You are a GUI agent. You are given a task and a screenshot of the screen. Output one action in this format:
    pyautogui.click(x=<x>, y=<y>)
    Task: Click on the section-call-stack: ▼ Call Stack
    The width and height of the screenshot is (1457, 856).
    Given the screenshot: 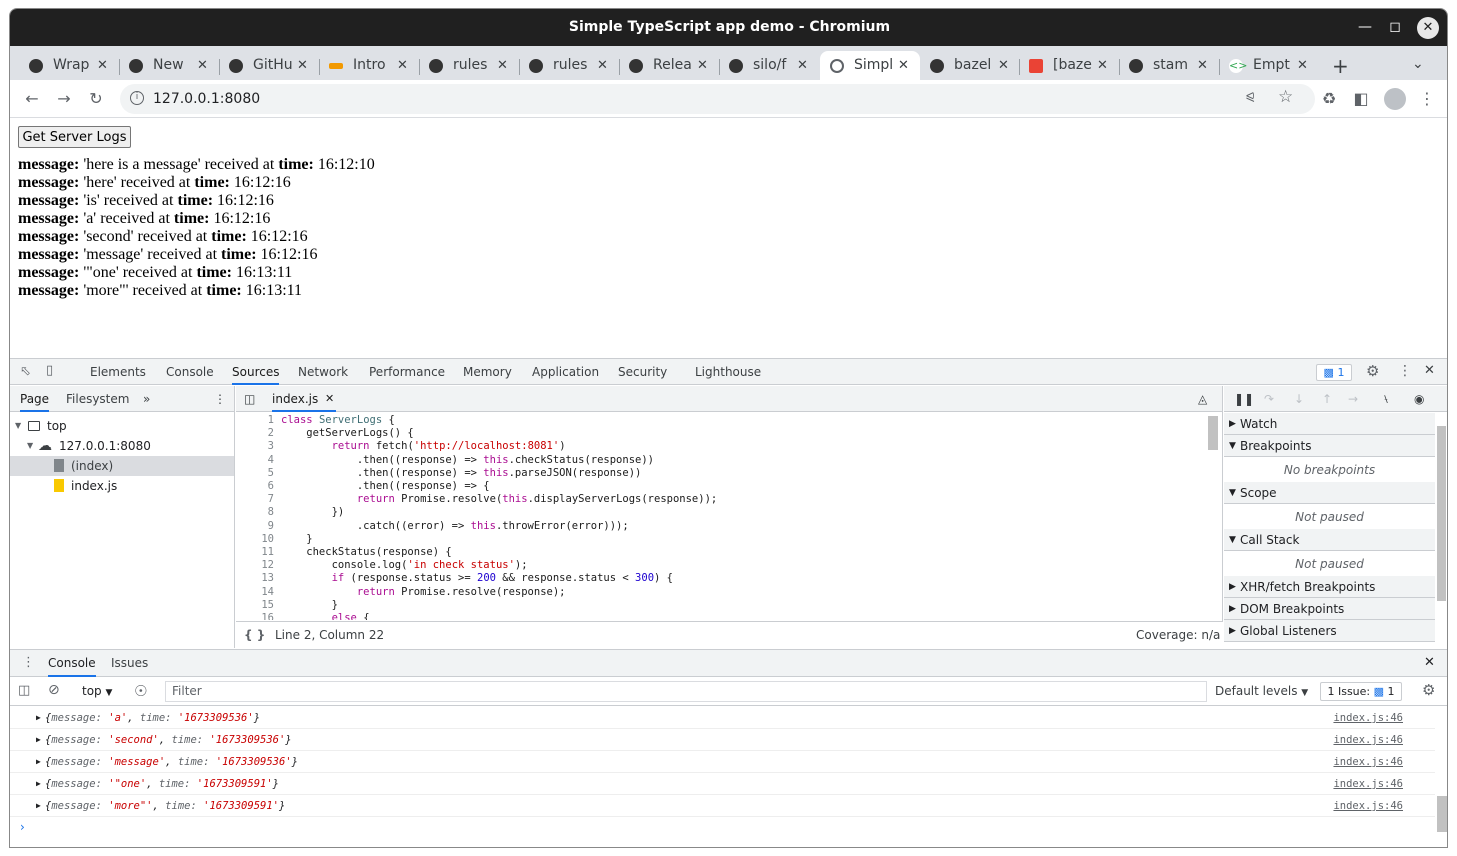 What is the action you would take?
    pyautogui.click(x=1329, y=540)
    